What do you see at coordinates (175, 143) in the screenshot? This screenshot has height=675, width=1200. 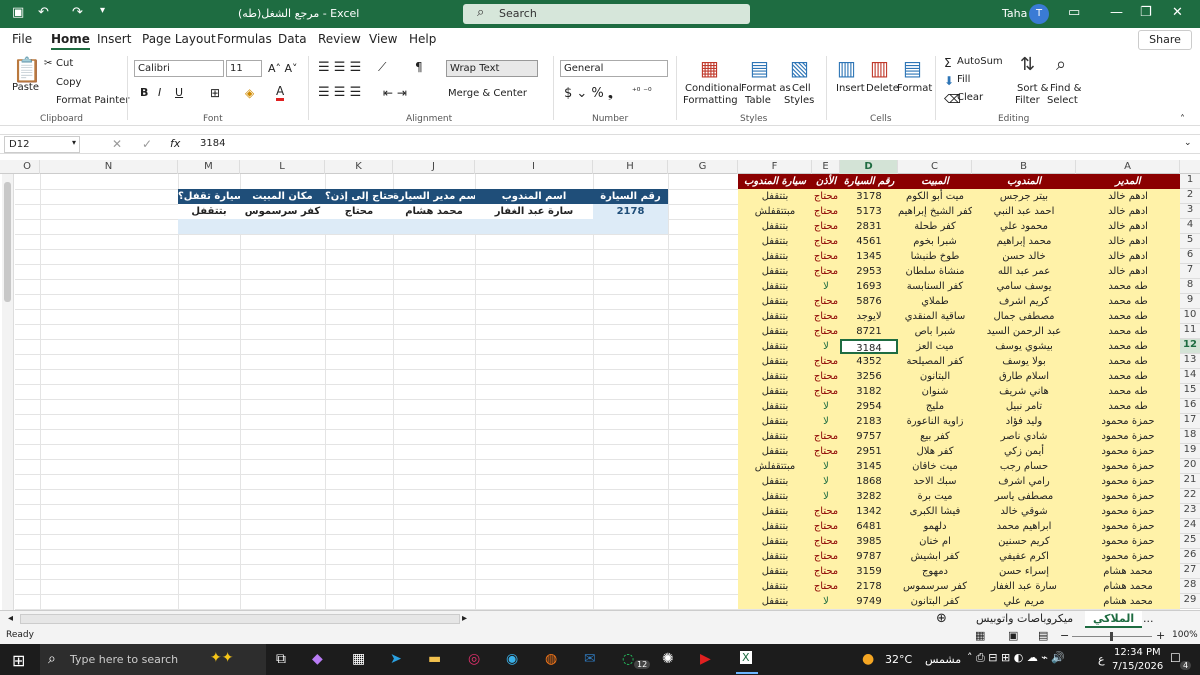 I see `insert-function-icon: fx` at bounding box center [175, 143].